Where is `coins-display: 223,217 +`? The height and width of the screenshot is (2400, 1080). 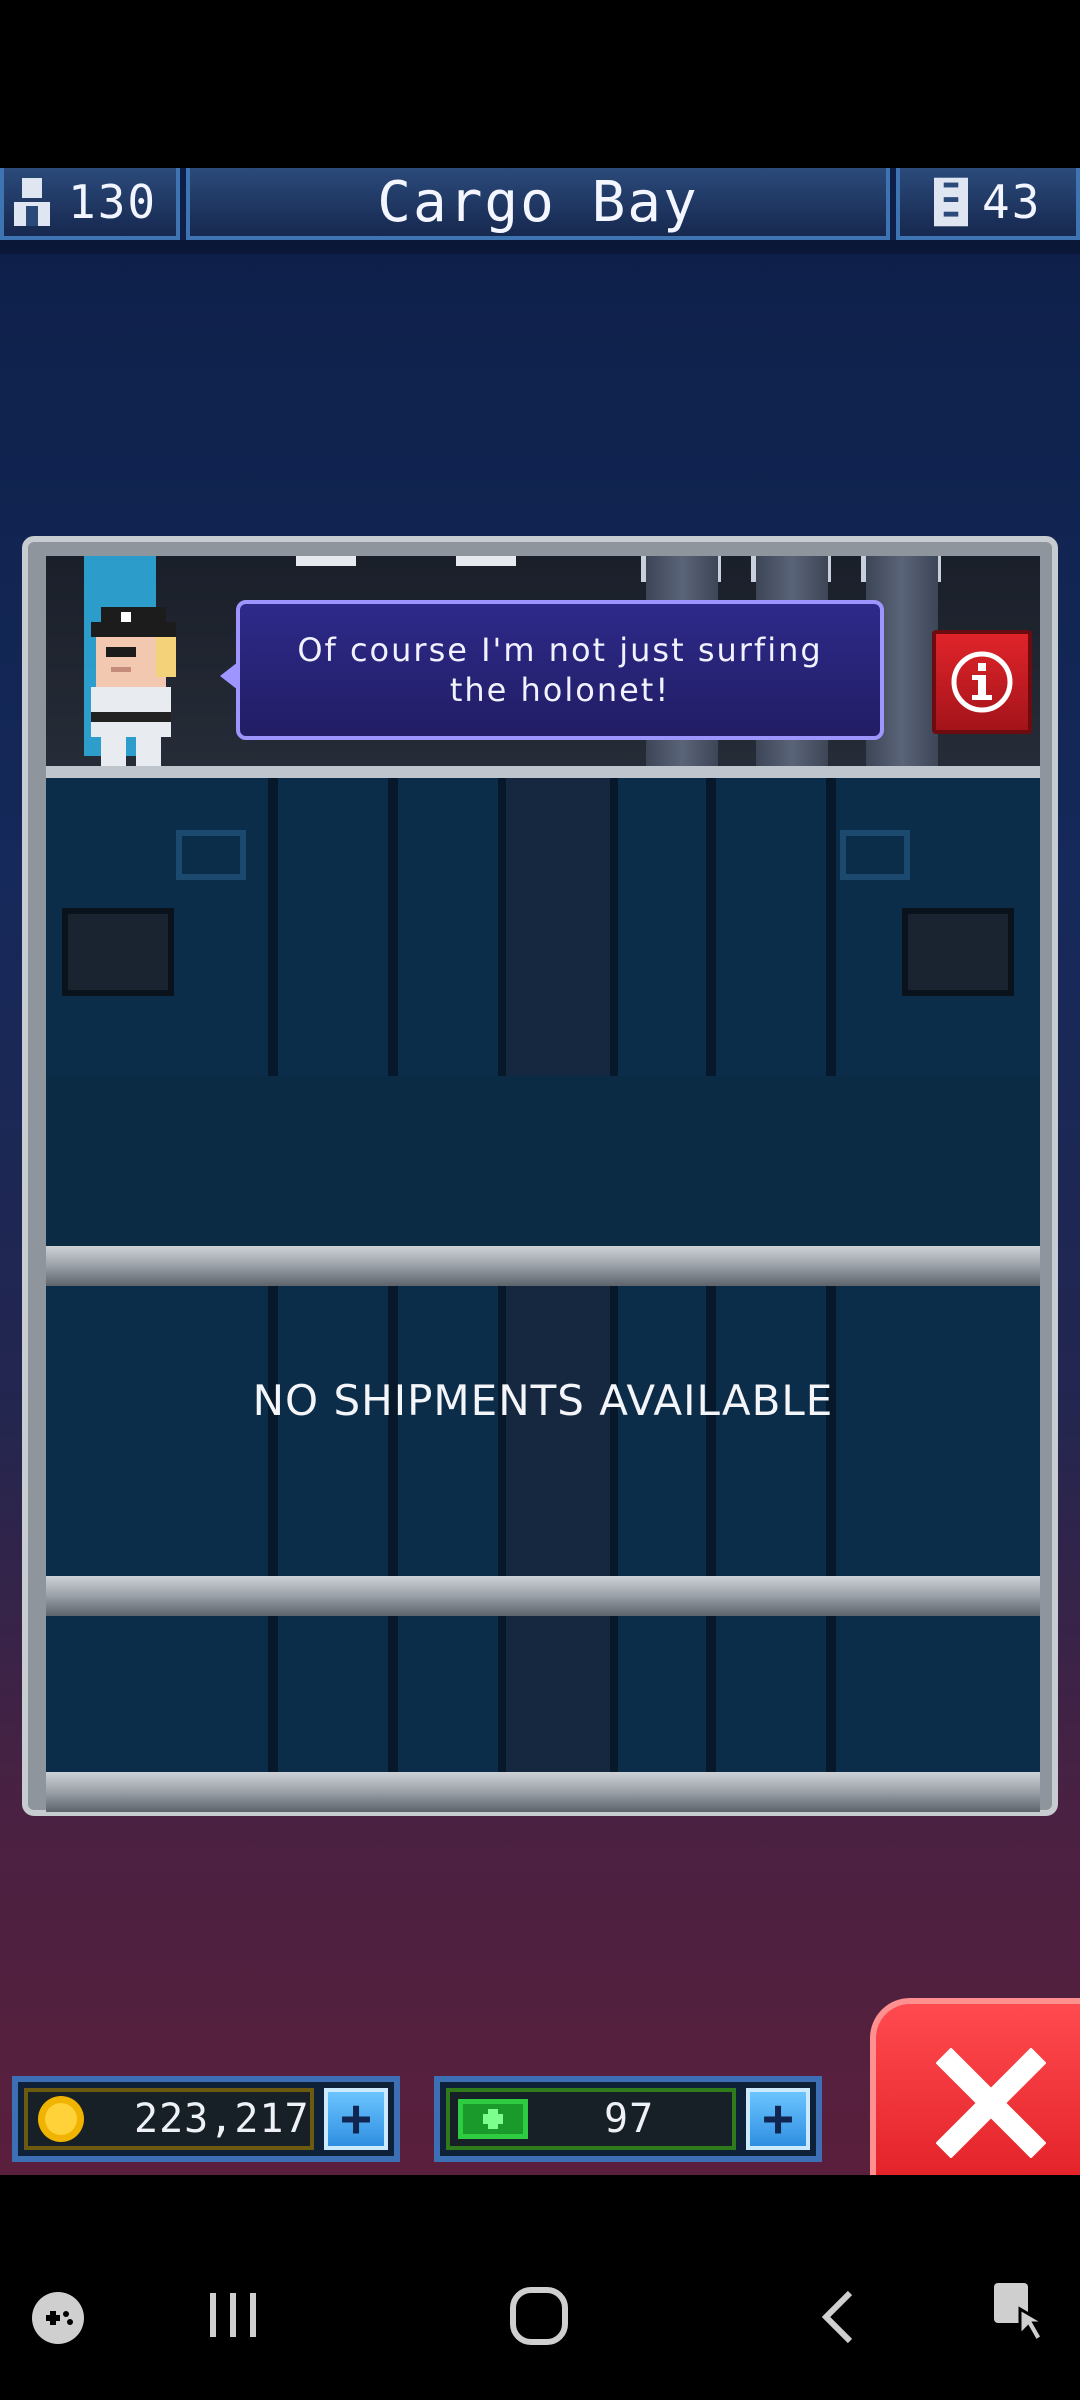 coins-display: 223,217 + is located at coordinates (206, 2119).